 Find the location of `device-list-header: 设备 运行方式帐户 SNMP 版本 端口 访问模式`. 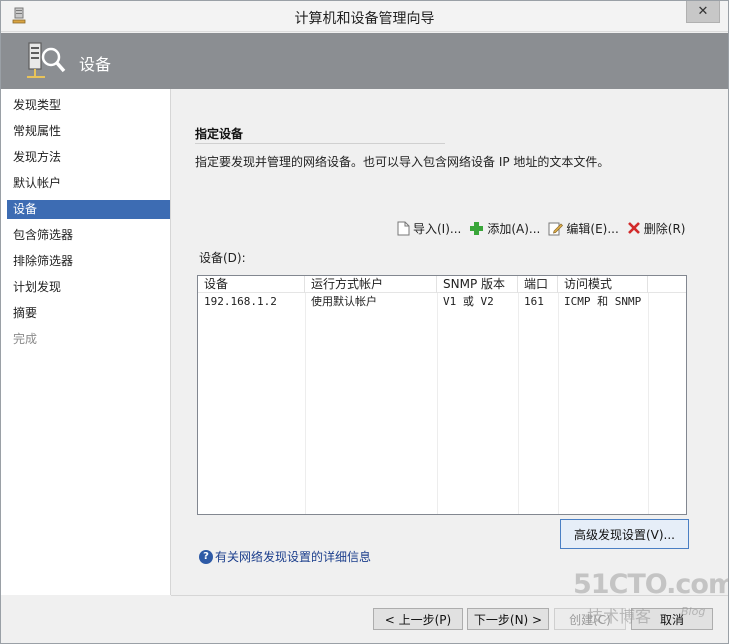

device-list-header: 设备 运行方式帐户 SNMP 版本 端口 访问模式 is located at coordinates (442, 284).